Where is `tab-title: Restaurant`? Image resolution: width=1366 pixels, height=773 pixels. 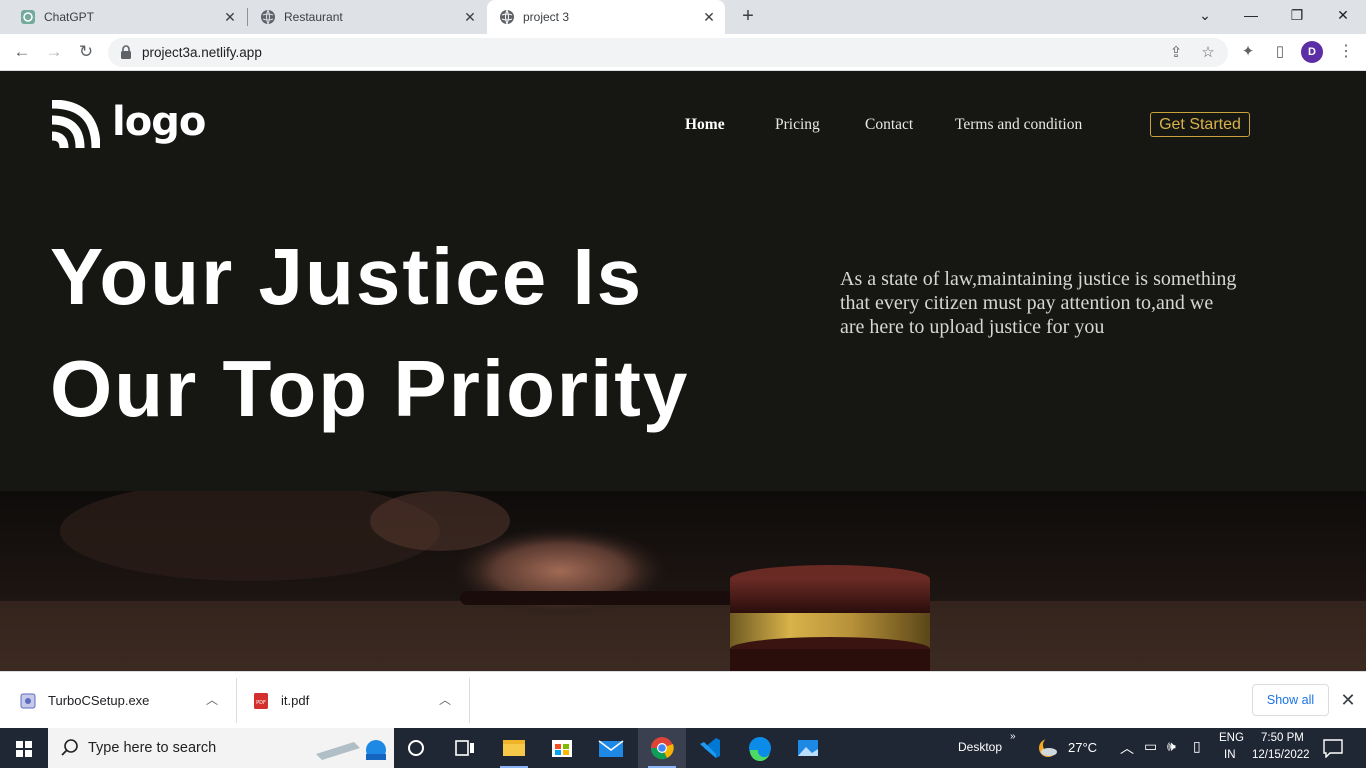 tab-title: Restaurant is located at coordinates (313, 17).